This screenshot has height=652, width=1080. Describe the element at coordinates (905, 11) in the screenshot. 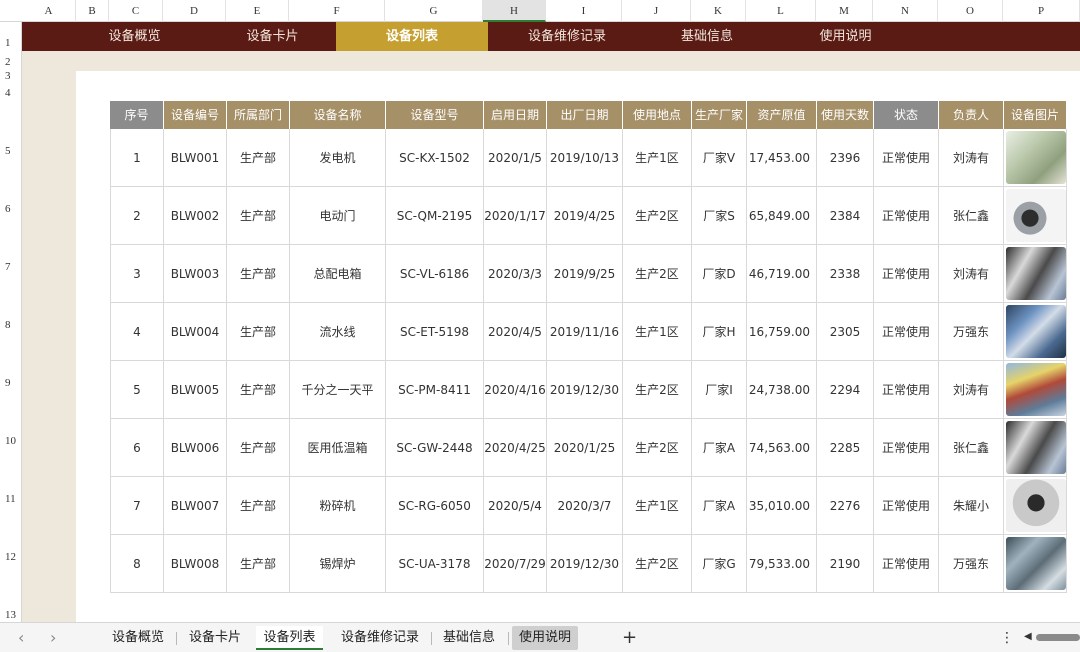

I see `column-header-n: N` at that location.